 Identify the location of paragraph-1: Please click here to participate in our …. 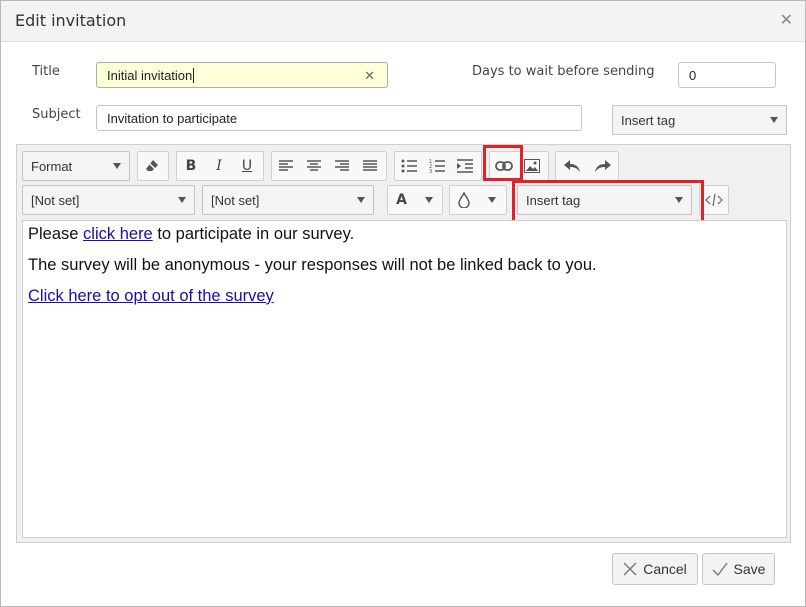
(404, 234).